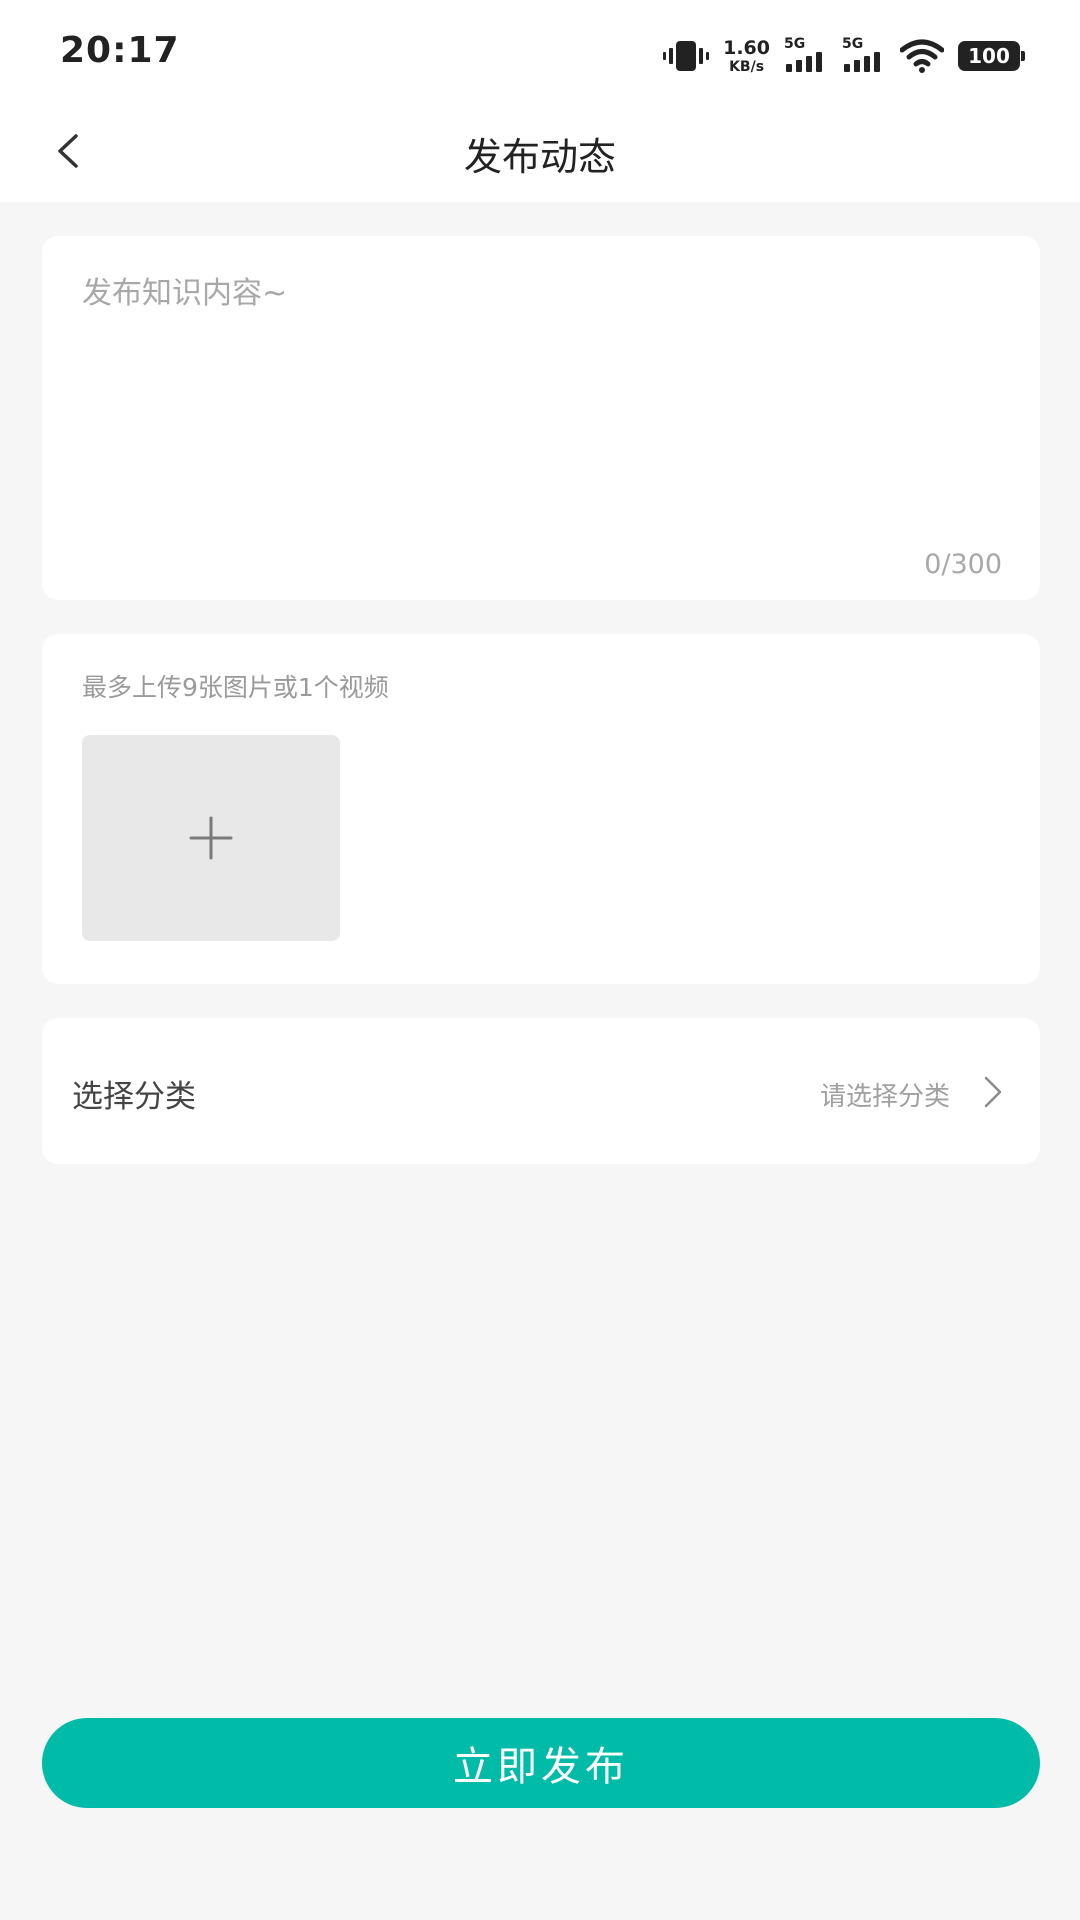 Image resolution: width=1080 pixels, height=1920 pixels. I want to click on battery-icon: 100, so click(991, 56).